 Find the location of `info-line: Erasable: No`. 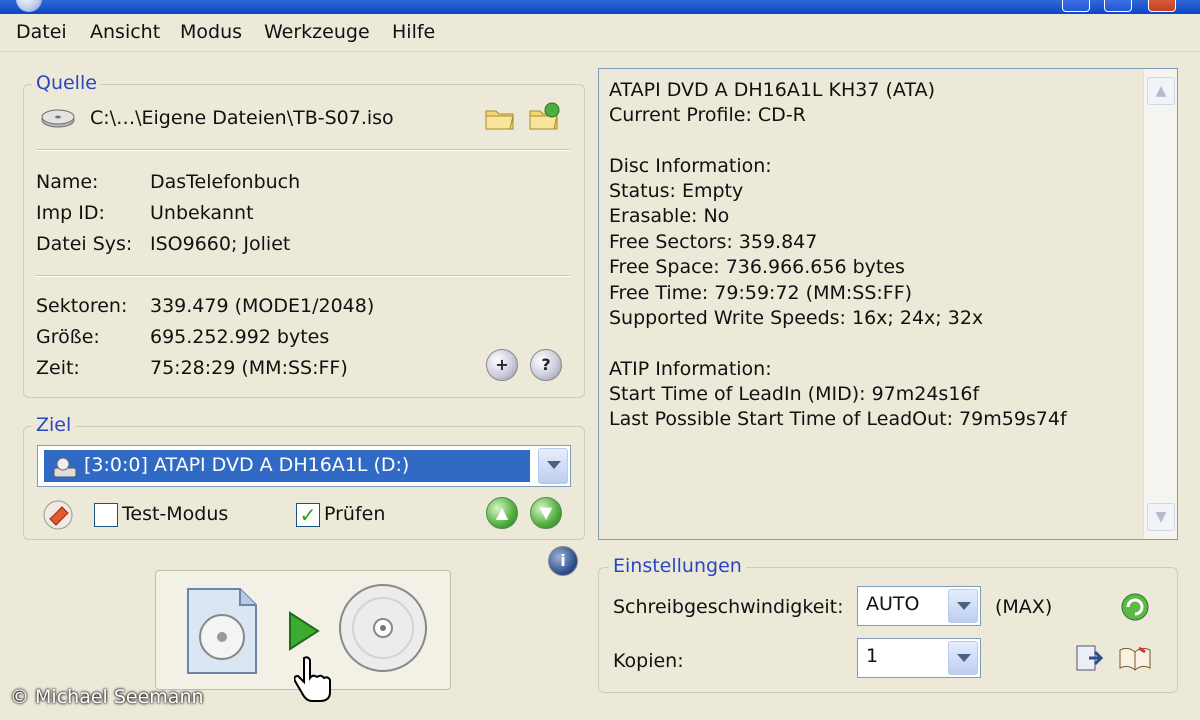

info-line: Erasable: No is located at coordinates (669, 216).